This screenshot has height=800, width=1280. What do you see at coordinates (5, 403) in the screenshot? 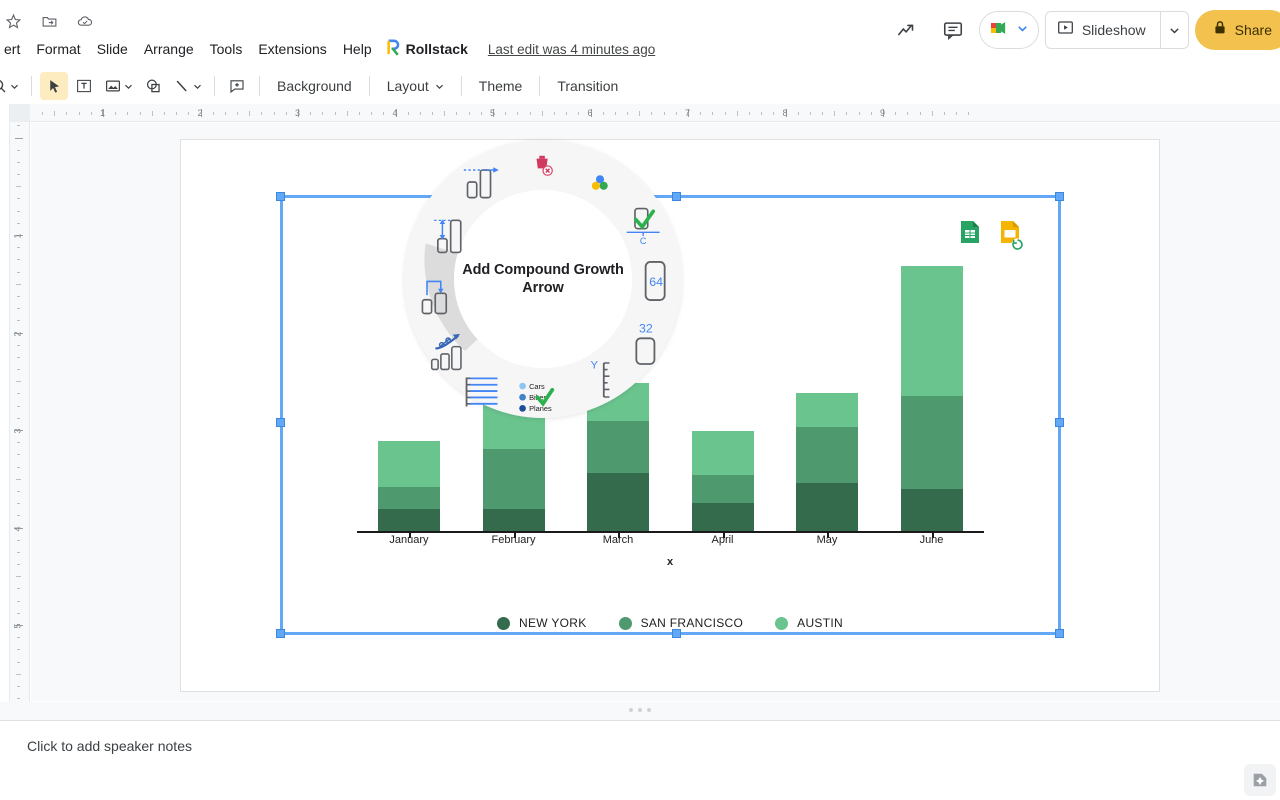
I see `left-filmstrip-panel` at bounding box center [5, 403].